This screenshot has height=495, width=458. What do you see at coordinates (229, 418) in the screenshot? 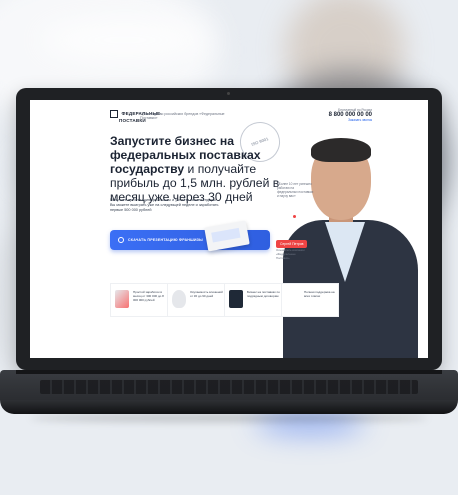
I see `laptop-shadow` at bounding box center [229, 418].